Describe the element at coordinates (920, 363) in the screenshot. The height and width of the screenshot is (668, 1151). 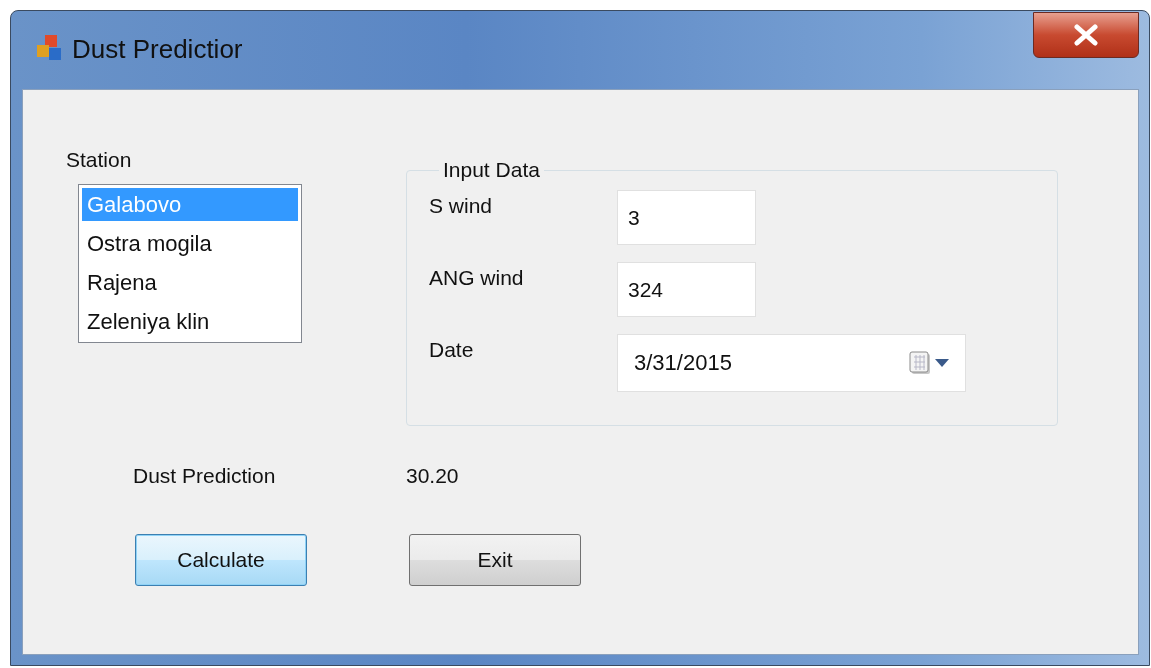
I see `calendar-icon` at that location.